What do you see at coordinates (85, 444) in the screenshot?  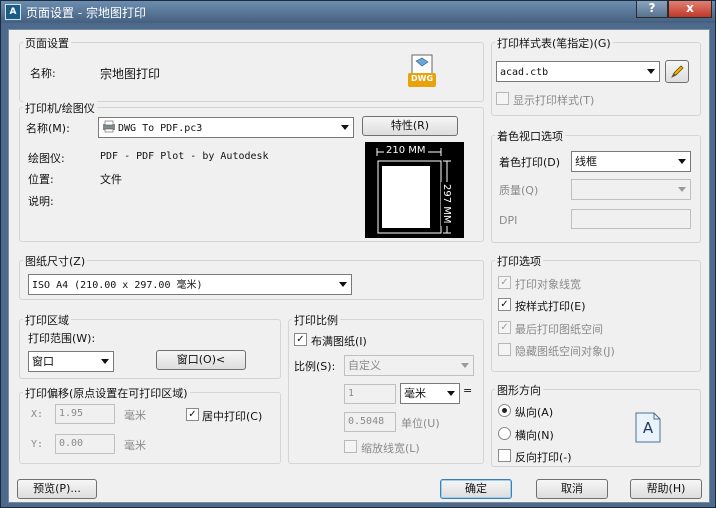 I see `offset-y-input: 0.00` at bounding box center [85, 444].